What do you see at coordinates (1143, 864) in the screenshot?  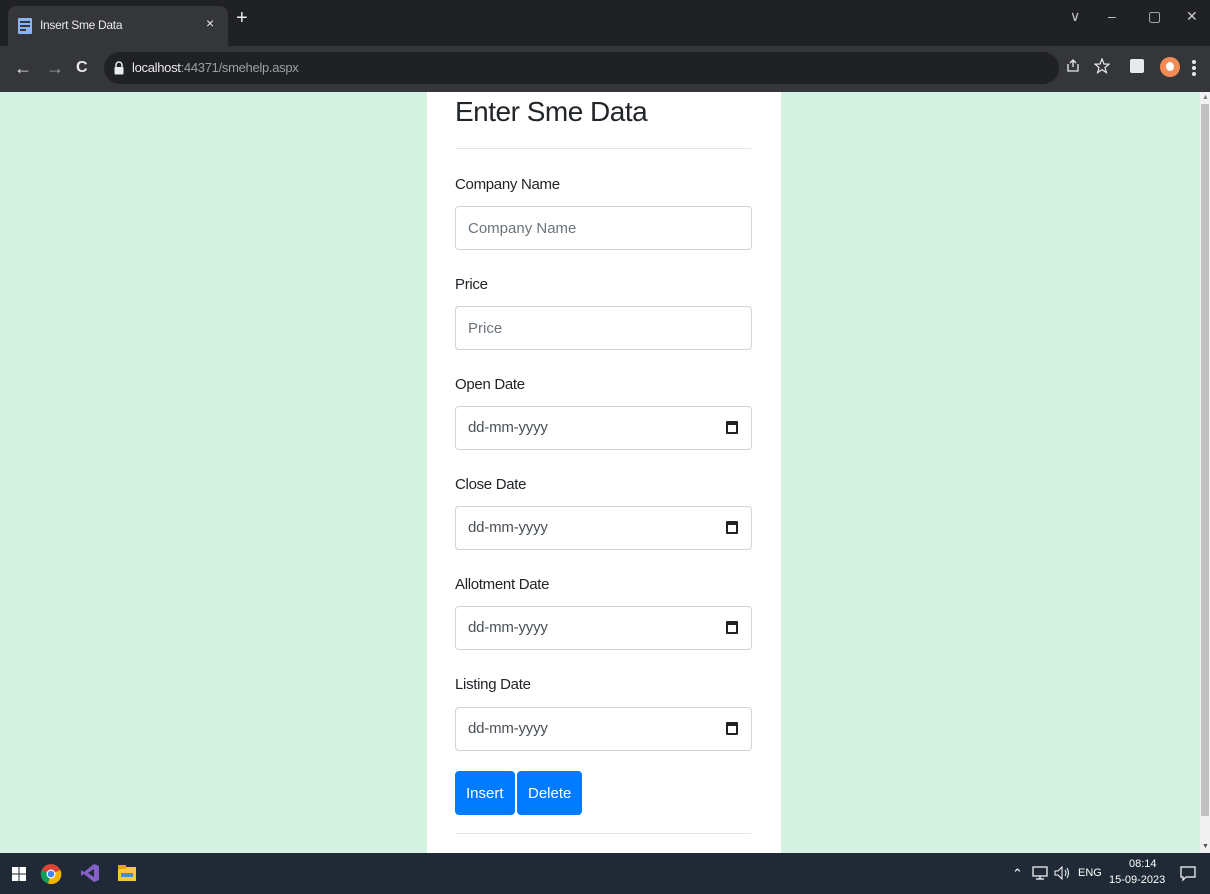 I see `clock-time: 08:14` at bounding box center [1143, 864].